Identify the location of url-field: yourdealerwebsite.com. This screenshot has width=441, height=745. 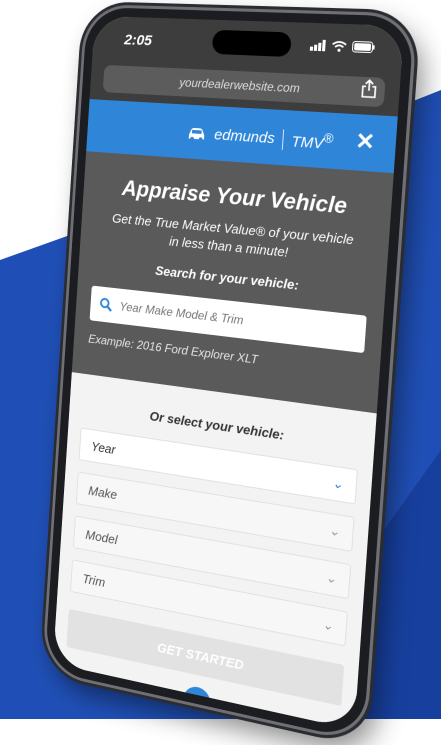
(244, 86).